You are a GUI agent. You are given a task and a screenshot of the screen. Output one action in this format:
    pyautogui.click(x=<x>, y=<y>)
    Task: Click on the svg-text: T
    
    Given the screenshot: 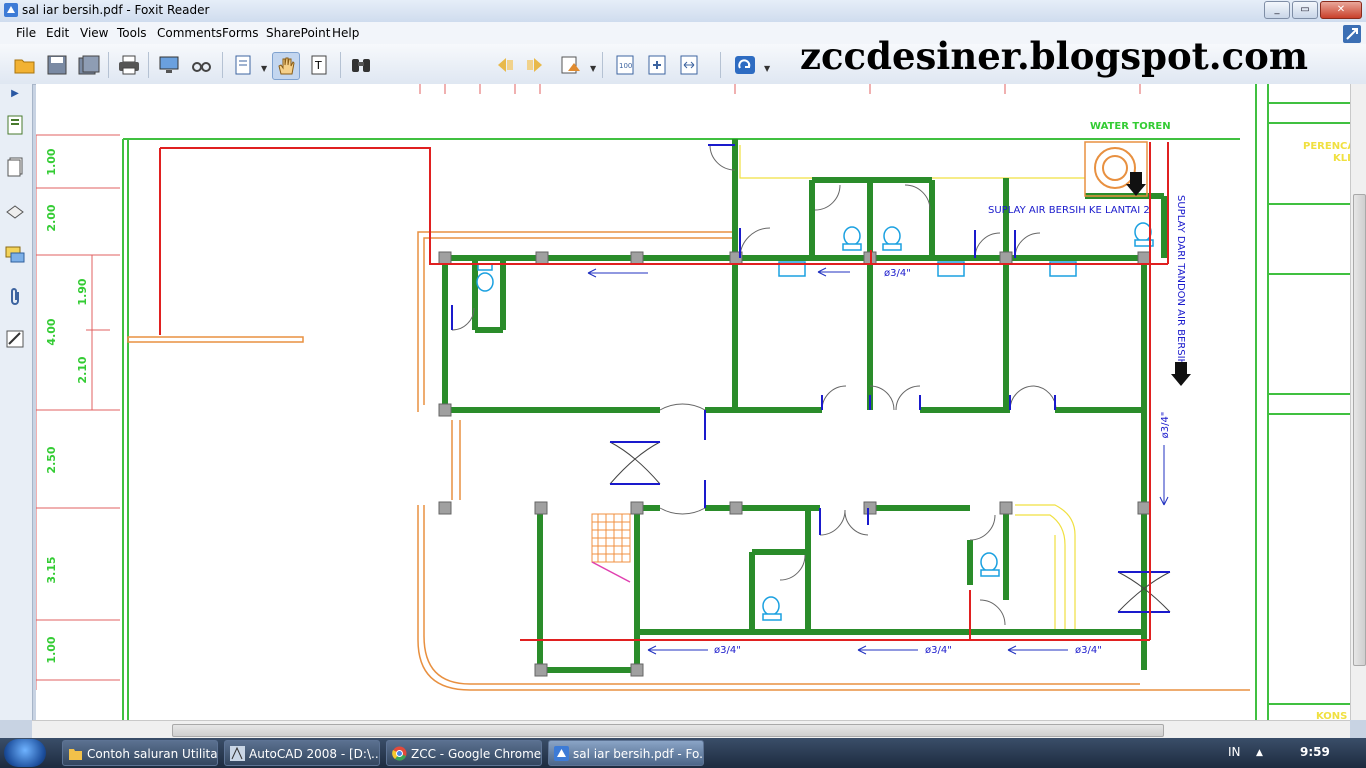 What is the action you would take?
    pyautogui.click(x=318, y=65)
    